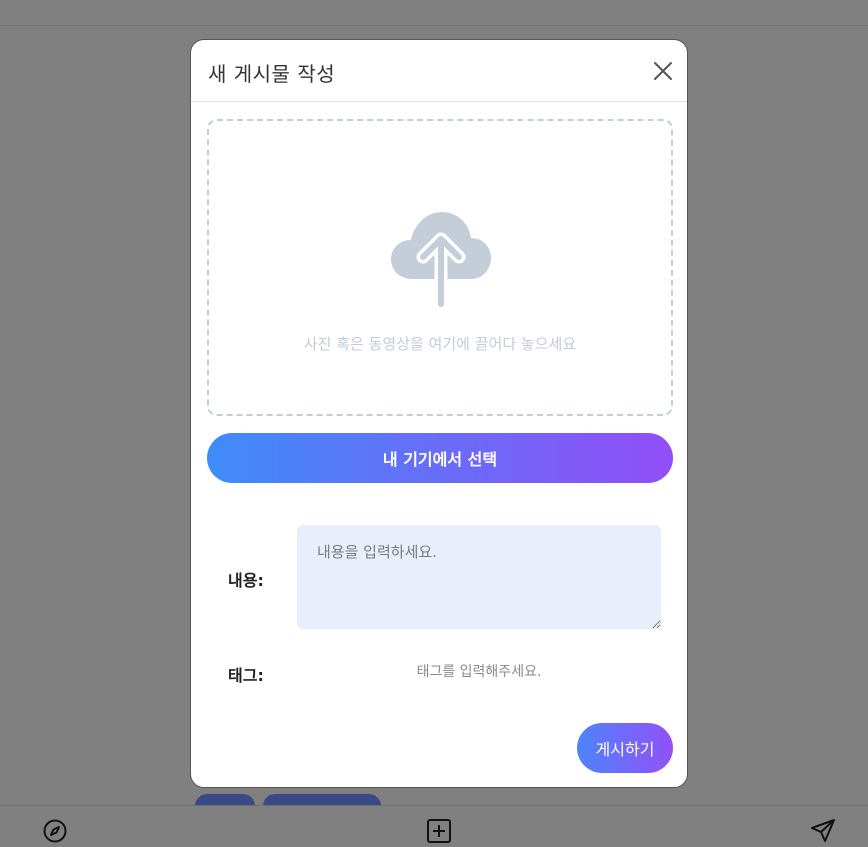 This screenshot has height=847, width=868. What do you see at coordinates (440, 344) in the screenshot?
I see `dropzone-instruction: 사진 혹은 동영상을 여기에 끌어다 놓으세요` at bounding box center [440, 344].